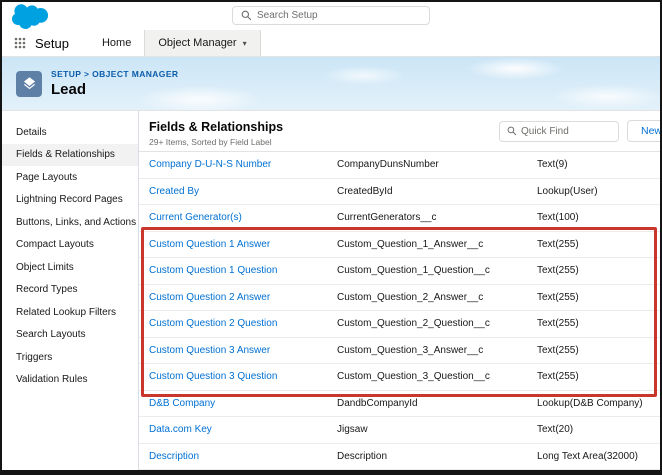  Describe the element at coordinates (55, 245) in the screenshot. I see `sidebar-item-label: Compact Layouts` at that location.